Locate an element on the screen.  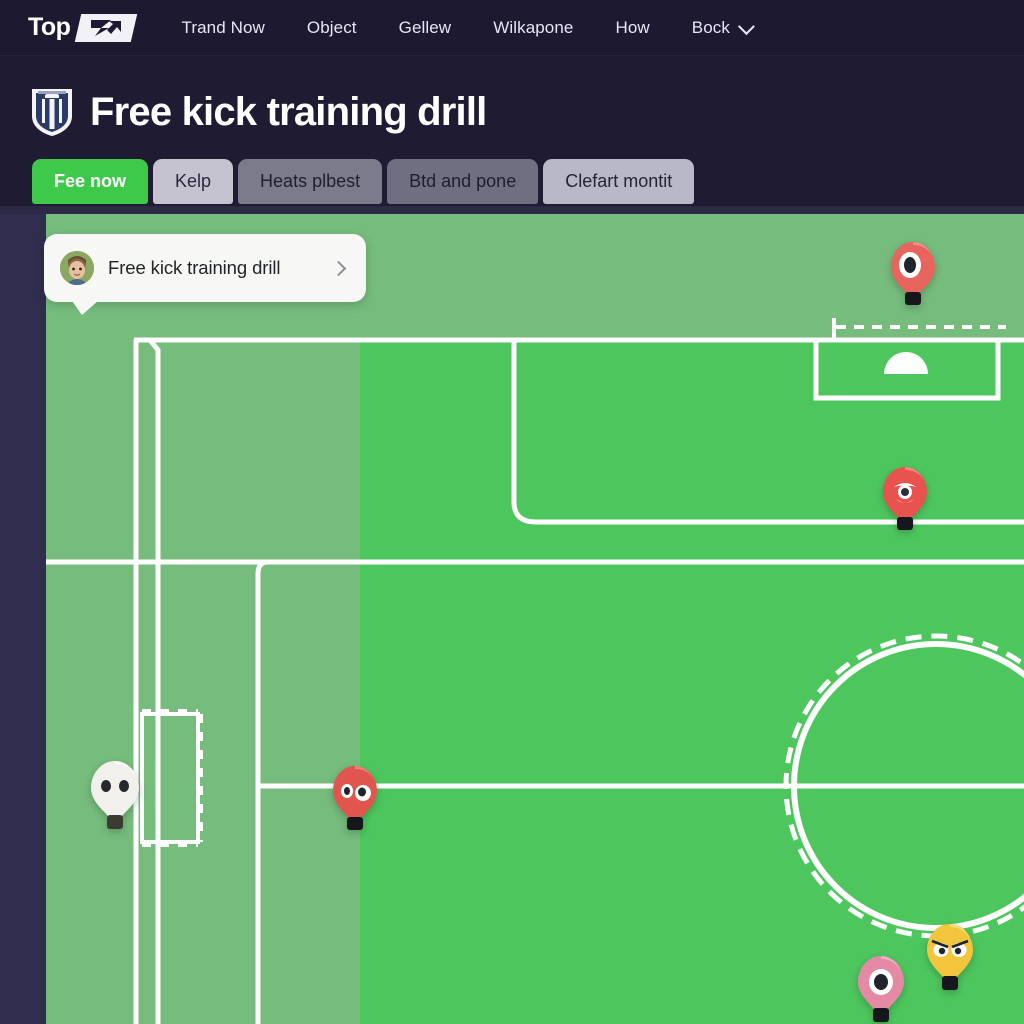
marker-white-left is located at coordinates (115, 796).